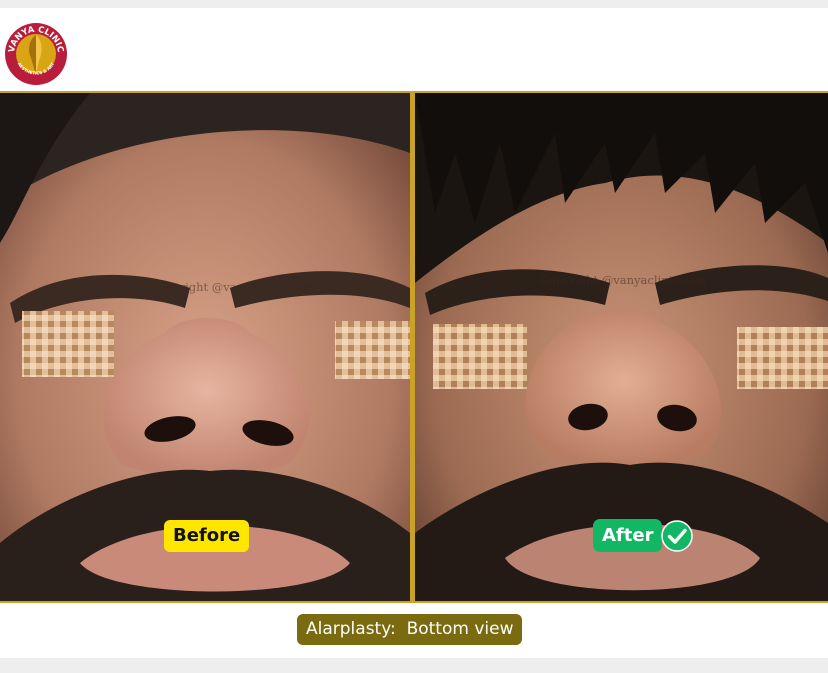 The image size is (828, 673). What do you see at coordinates (410, 629) in the screenshot?
I see `procedure-caption: Alarplasty: Bottom view` at bounding box center [410, 629].